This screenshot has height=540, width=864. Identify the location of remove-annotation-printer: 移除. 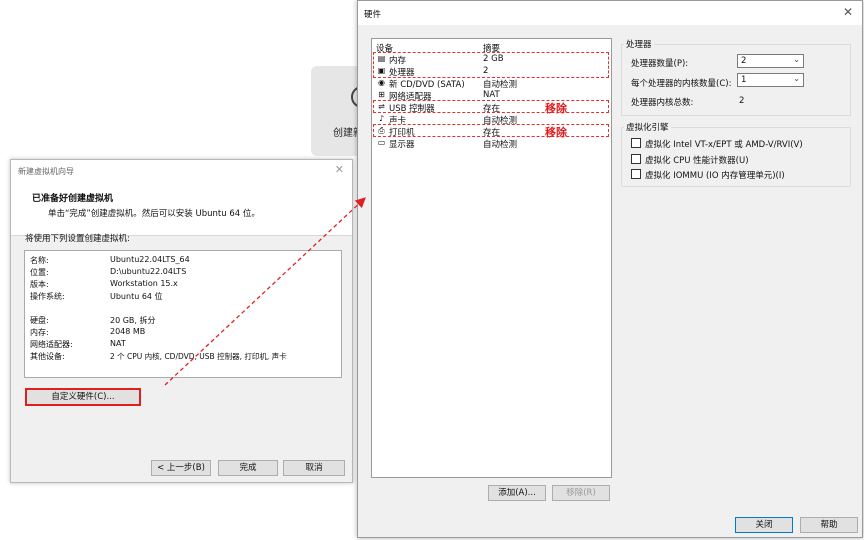
(556, 132).